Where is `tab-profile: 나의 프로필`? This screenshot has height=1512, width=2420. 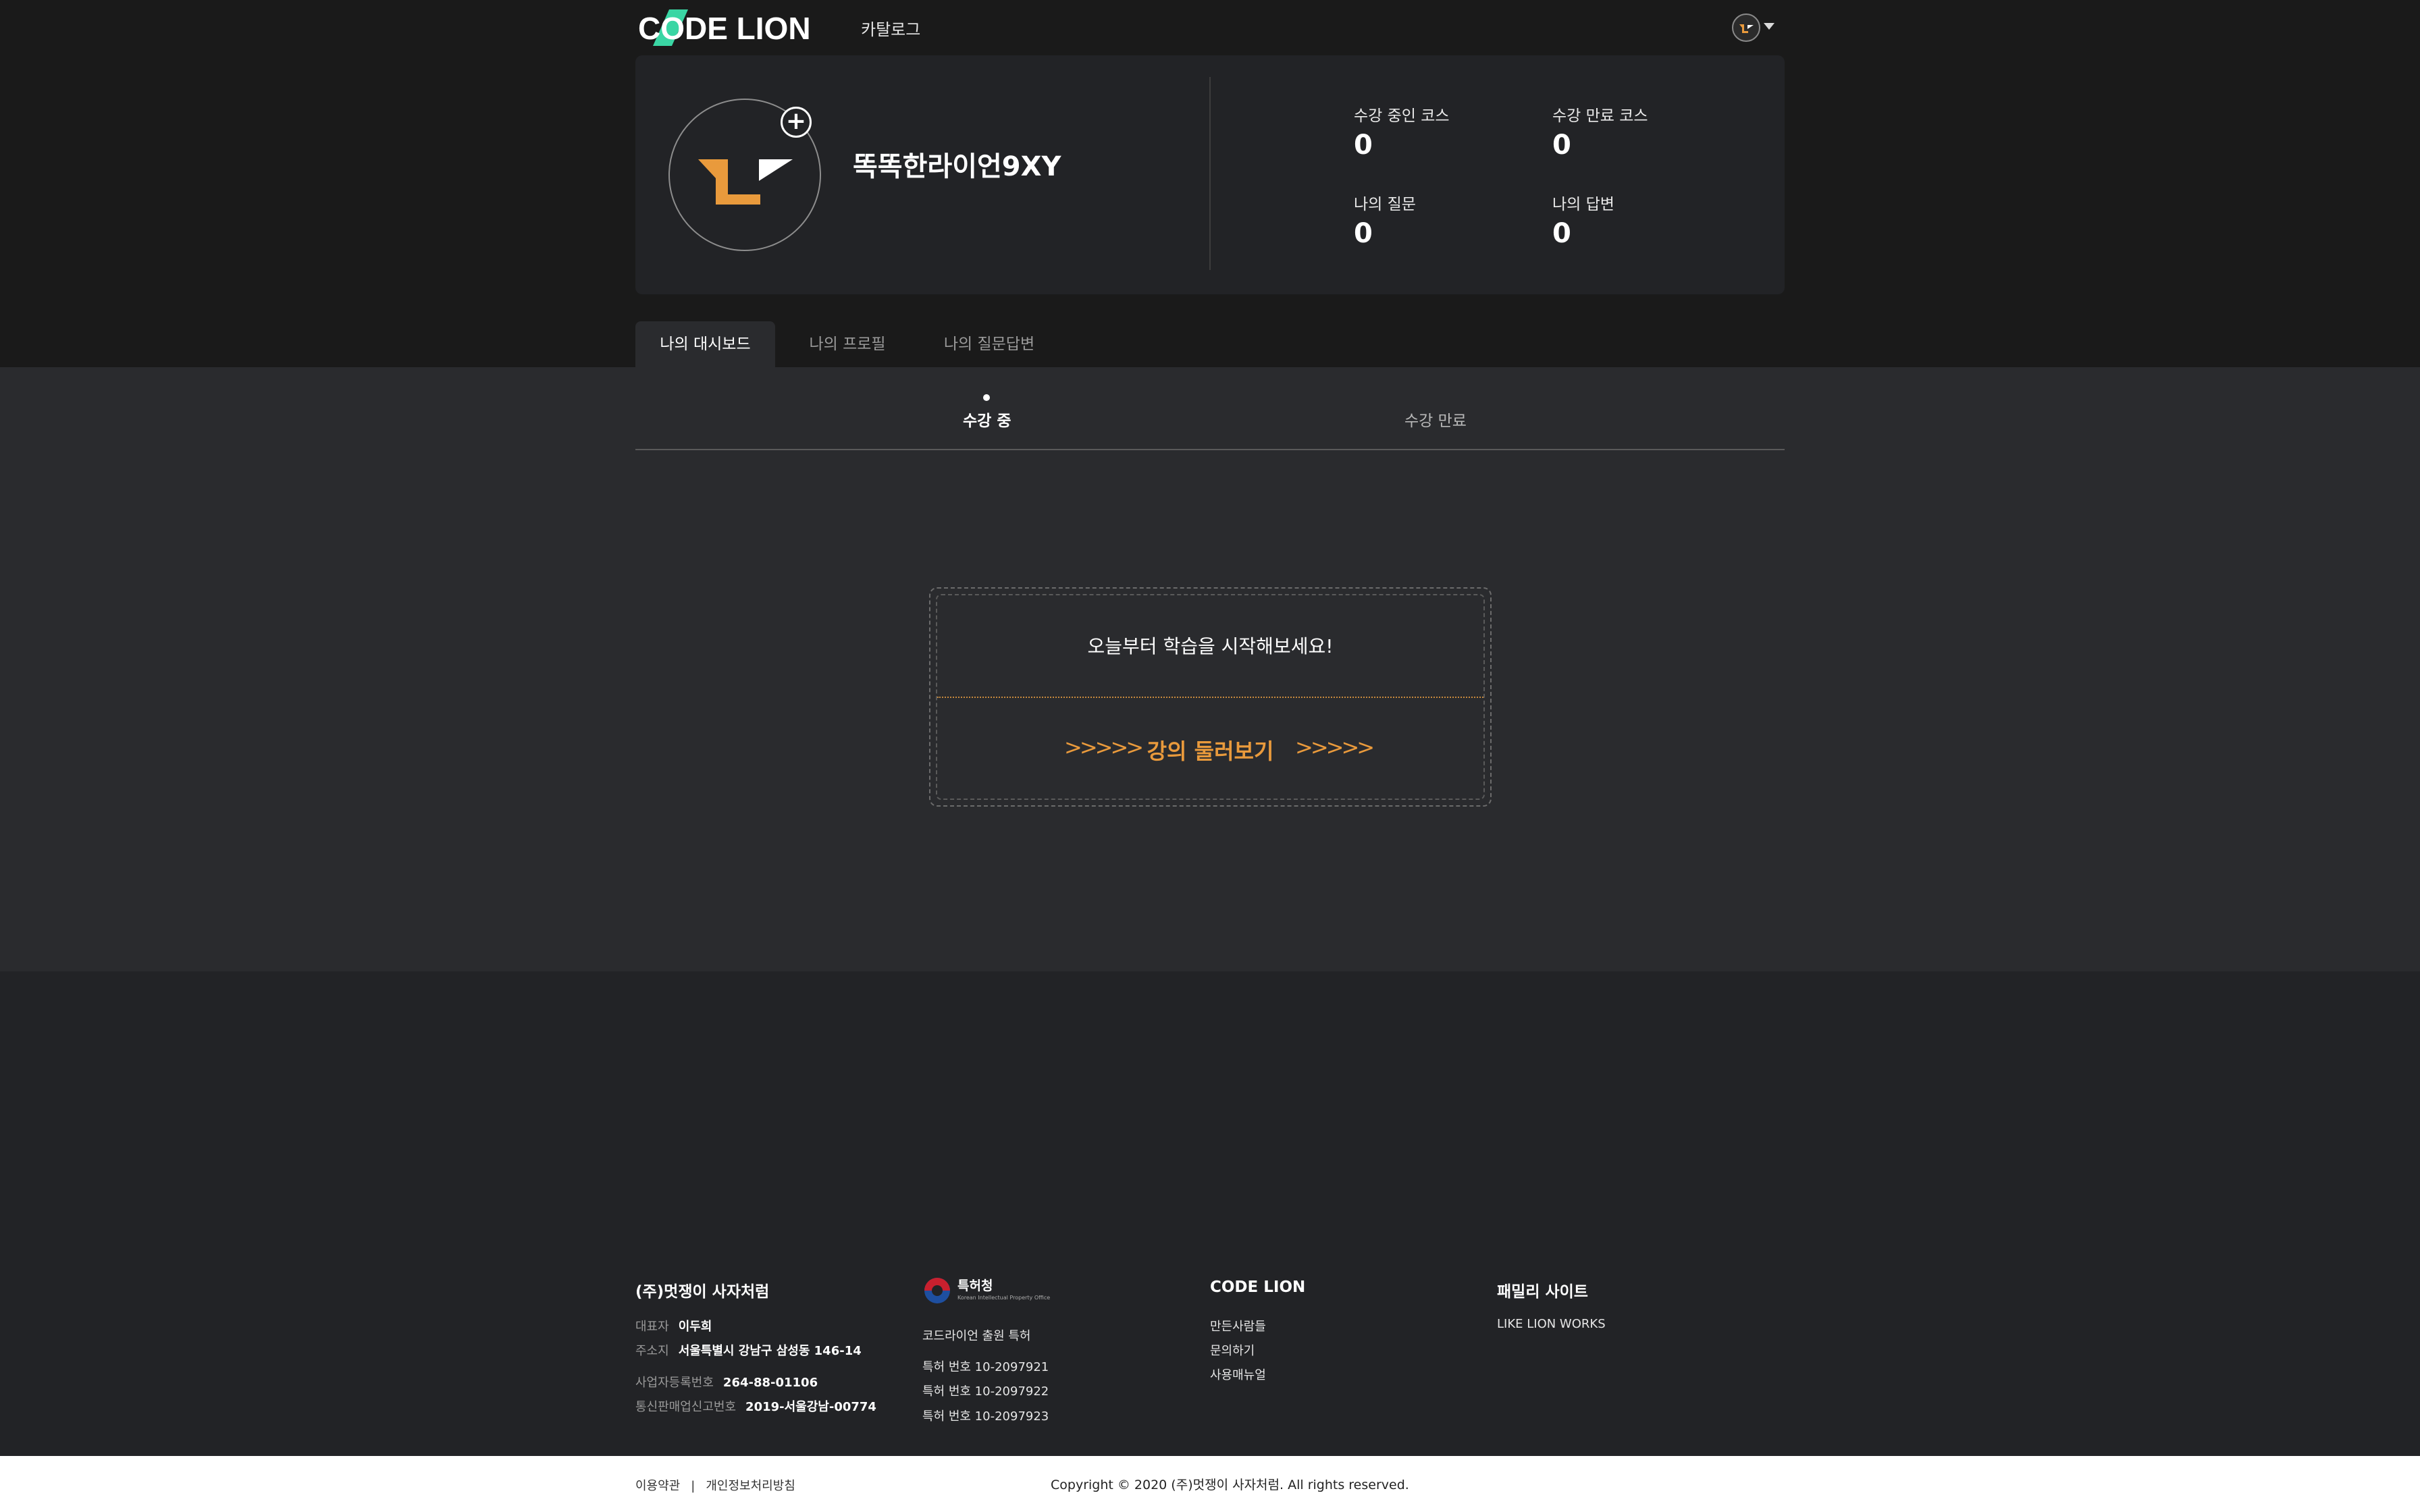 tab-profile: 나의 프로필 is located at coordinates (847, 344).